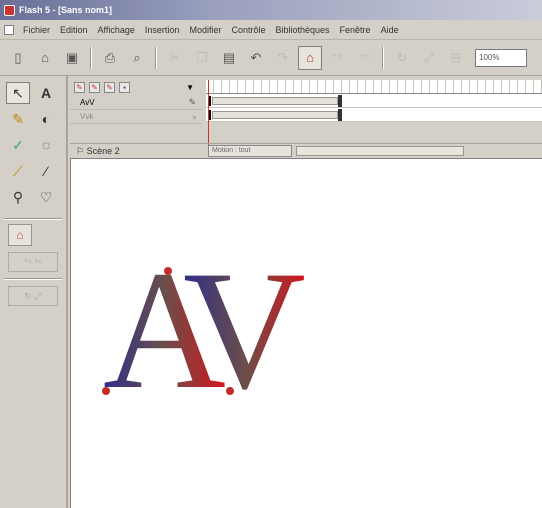  I want to click on scene-tab: Motion : tout, so click(250, 151).